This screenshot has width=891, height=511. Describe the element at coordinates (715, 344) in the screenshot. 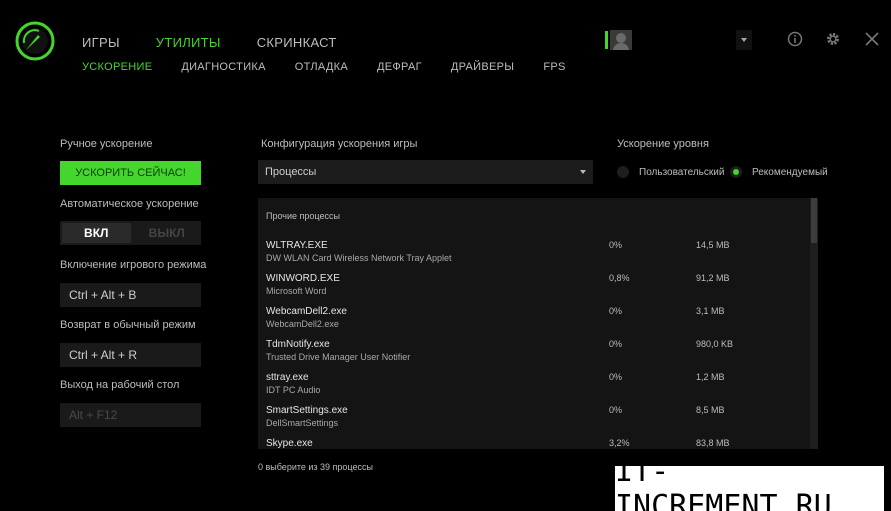

I see `process-mem: 980,0 KB` at that location.